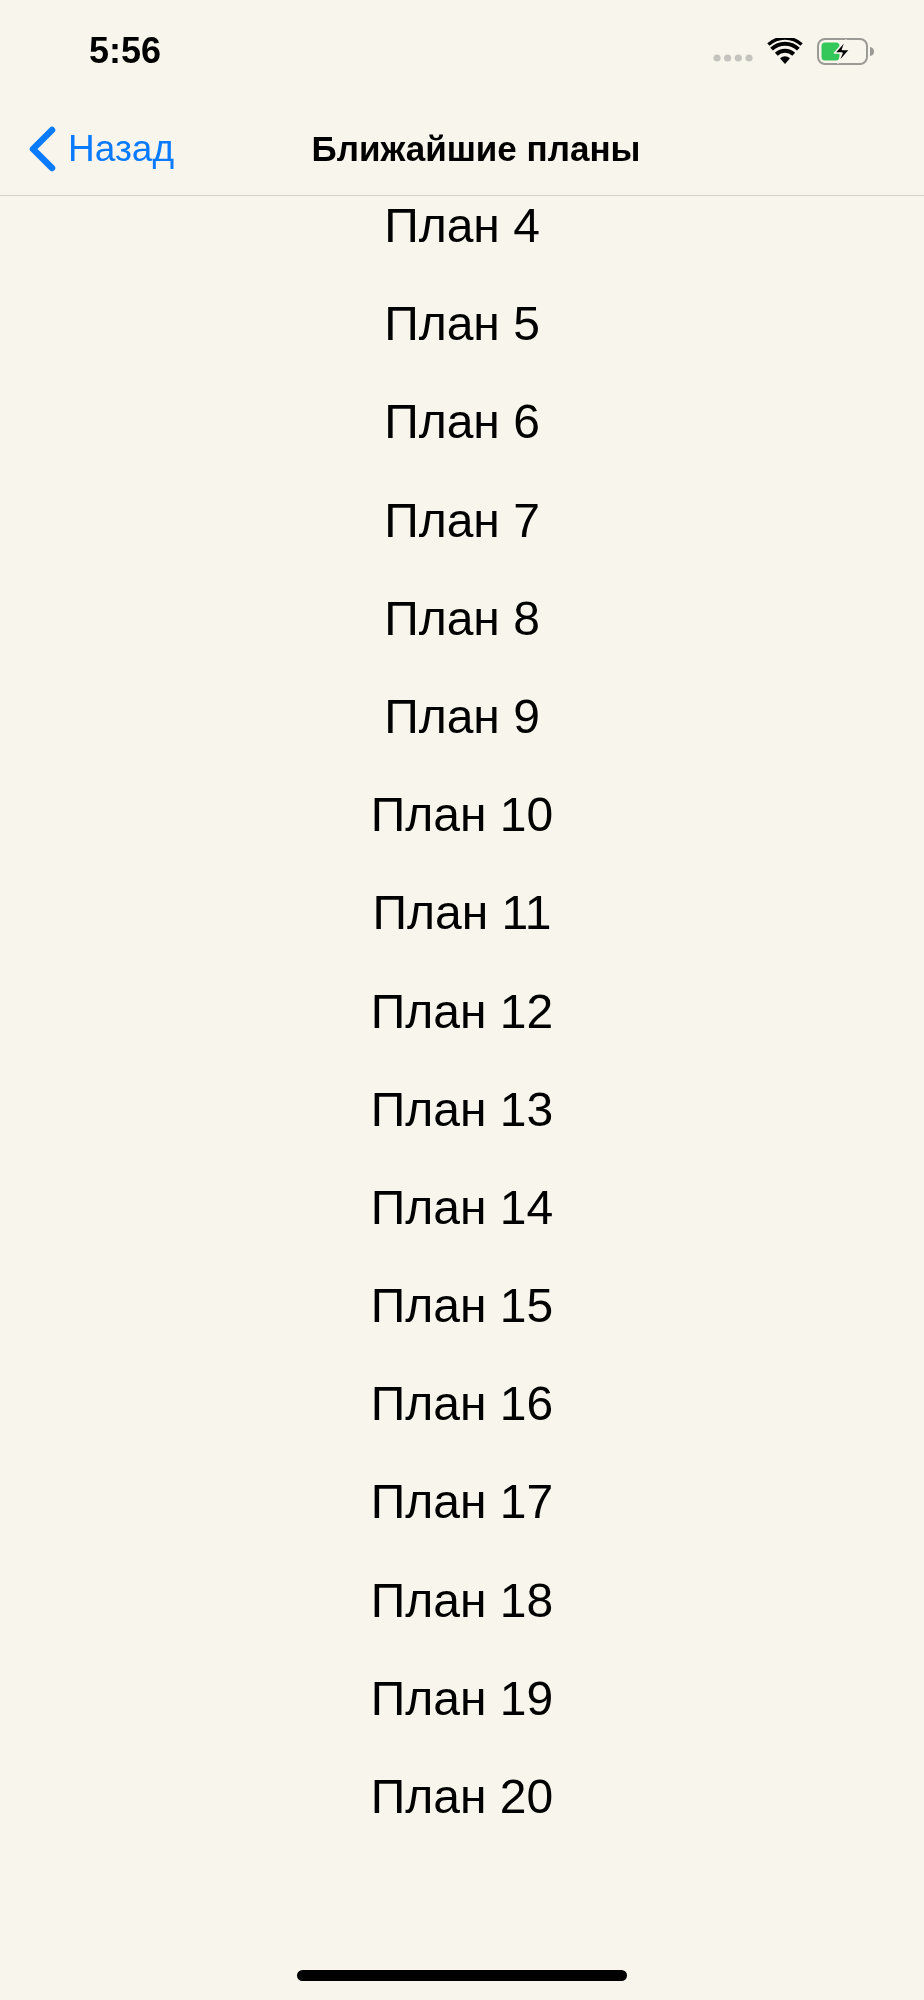  I want to click on back-button: Назад, so click(101, 148).